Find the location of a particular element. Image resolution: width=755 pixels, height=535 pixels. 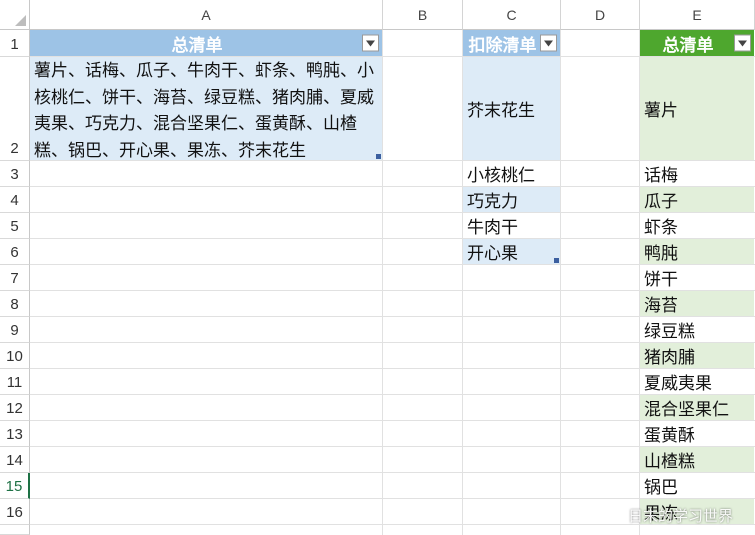

row-header-4: 4 is located at coordinates (15, 200).